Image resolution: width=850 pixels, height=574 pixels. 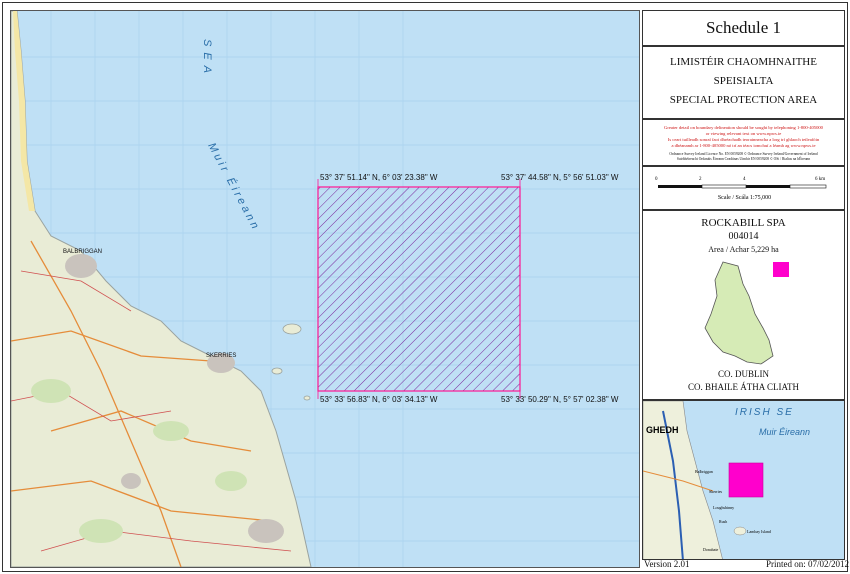 What do you see at coordinates (743, 374) in the screenshot?
I see `county-en: CO. DUBLIN` at bounding box center [743, 374].